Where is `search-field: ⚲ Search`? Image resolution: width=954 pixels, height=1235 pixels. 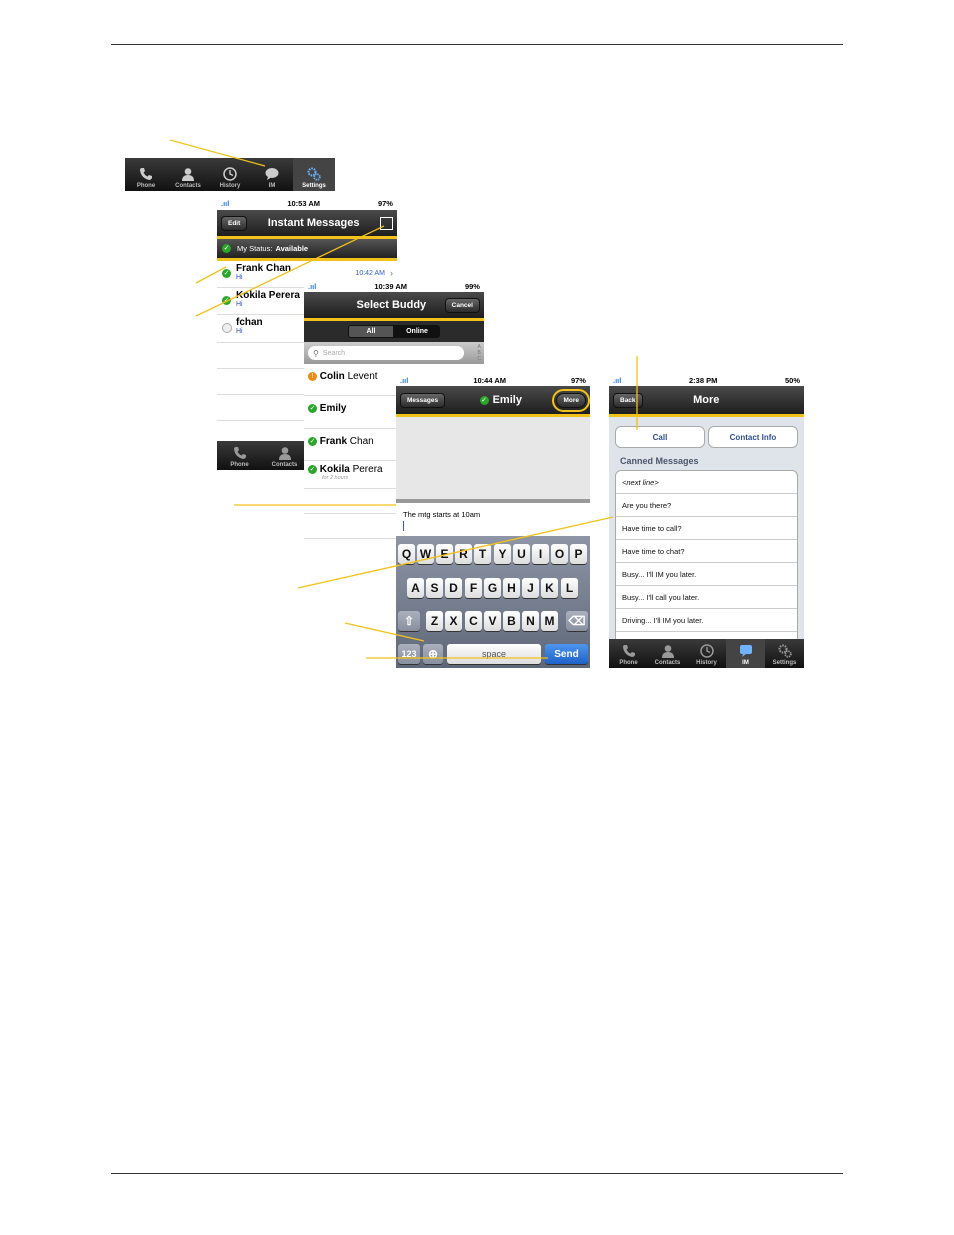 search-field: ⚲ Search is located at coordinates (386, 353).